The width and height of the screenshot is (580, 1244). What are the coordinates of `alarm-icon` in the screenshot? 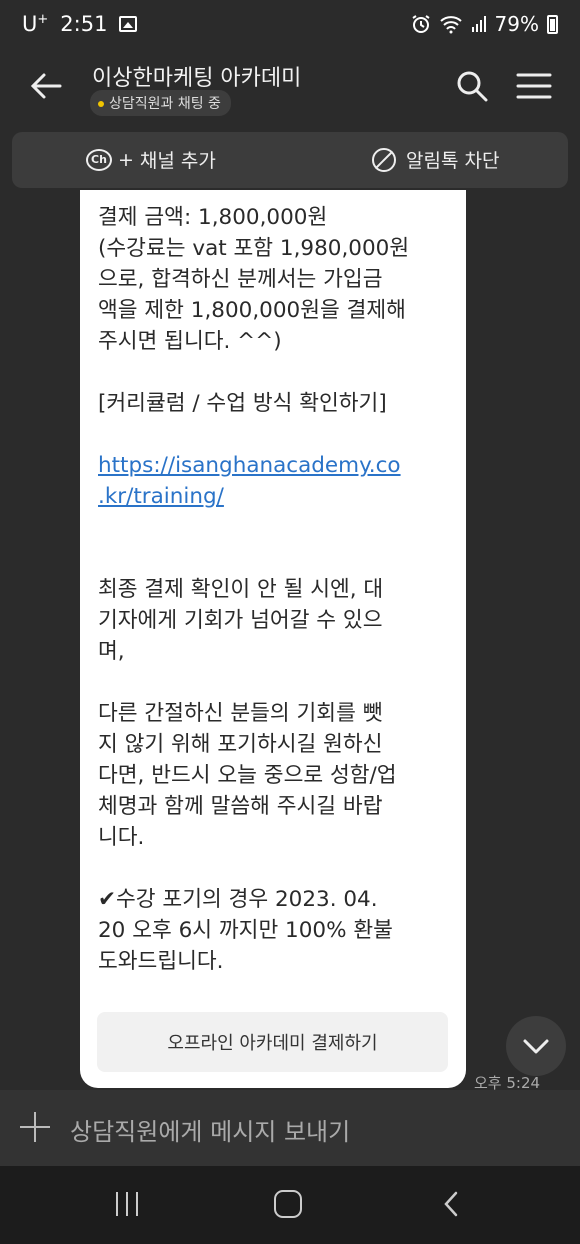 It's located at (420, 24).